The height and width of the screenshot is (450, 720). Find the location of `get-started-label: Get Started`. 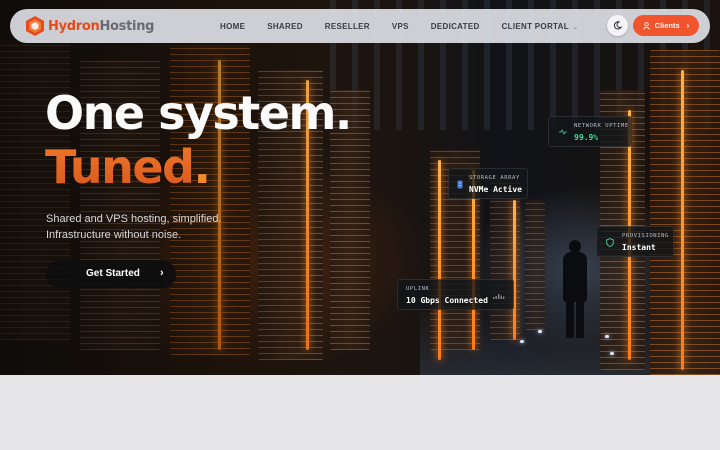

get-started-label: Get Started is located at coordinates (113, 273).